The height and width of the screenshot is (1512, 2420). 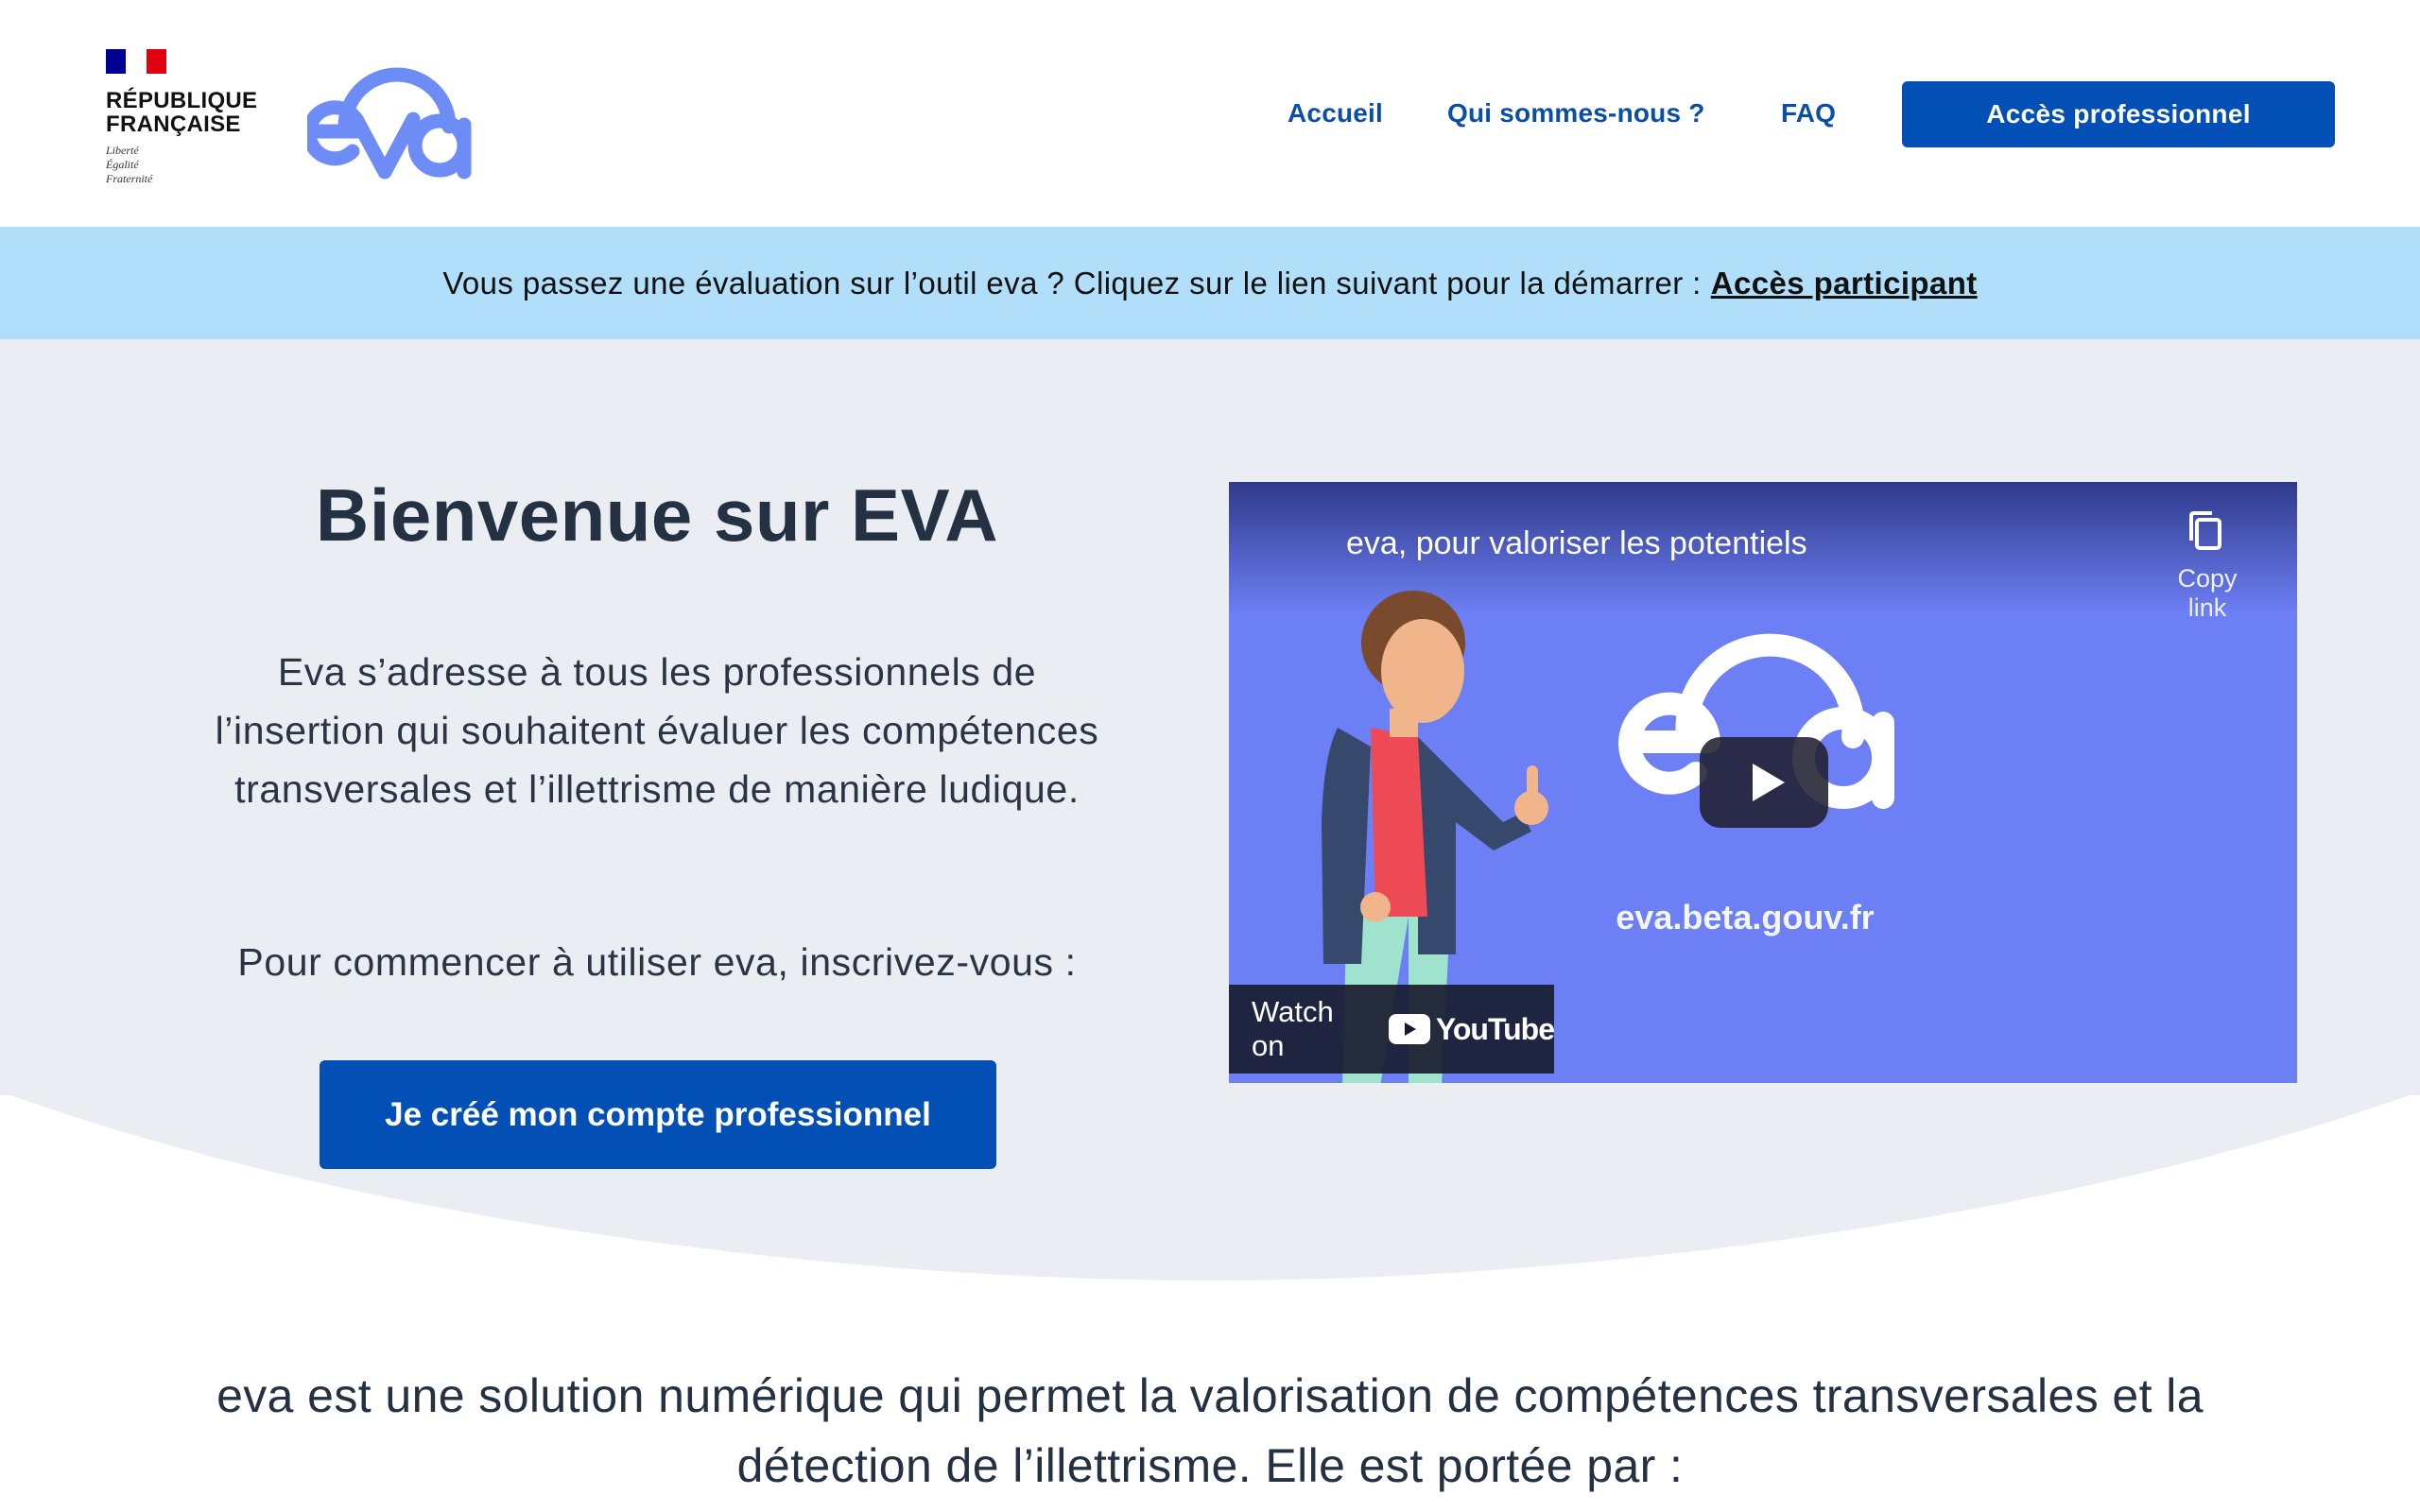 What do you see at coordinates (1293, 1028) in the screenshot?
I see `watch-on-label: Watch on` at bounding box center [1293, 1028].